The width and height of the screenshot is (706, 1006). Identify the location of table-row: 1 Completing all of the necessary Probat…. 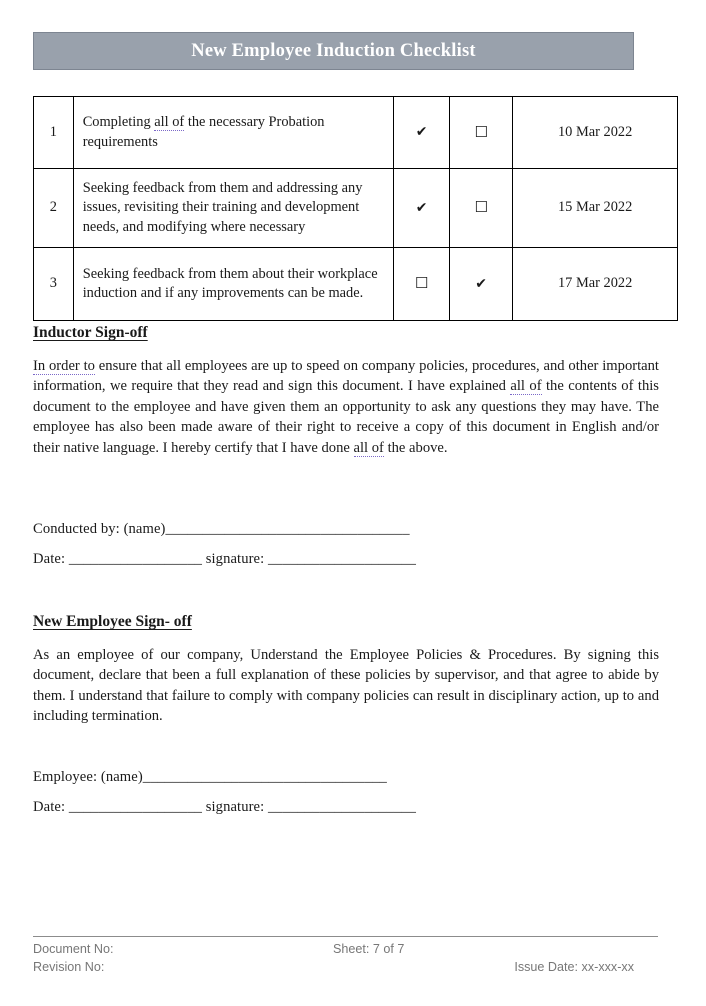
(355, 132).